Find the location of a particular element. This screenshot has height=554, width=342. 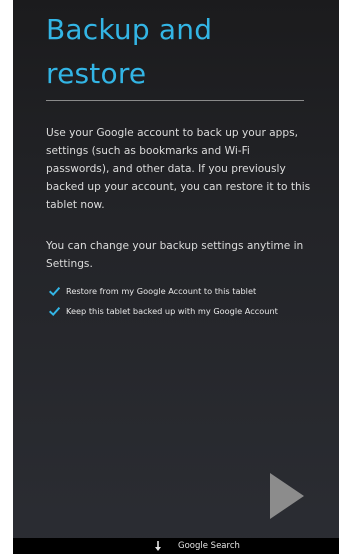

restore-checkbox is located at coordinates (54, 291).